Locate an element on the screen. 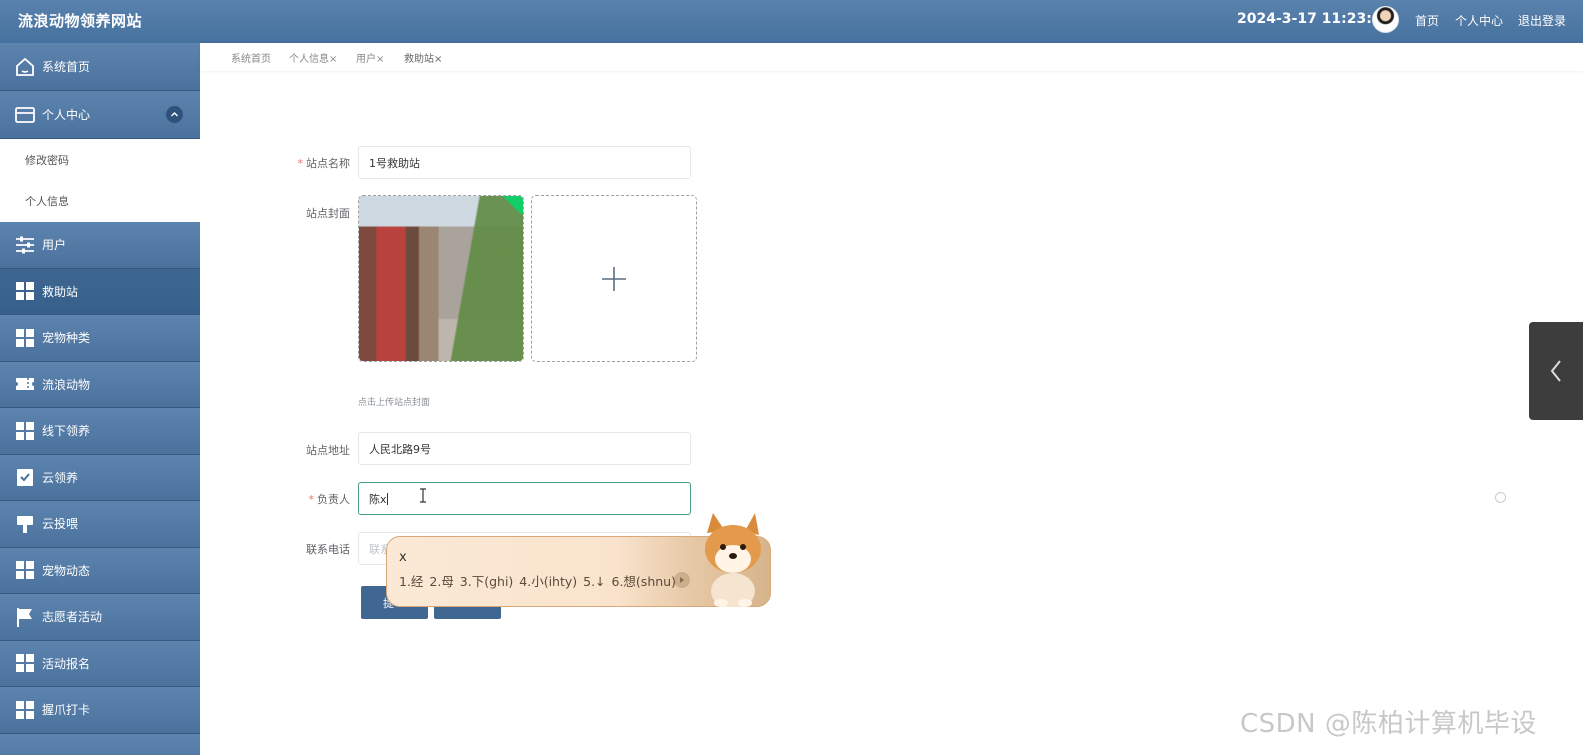 The image size is (1583, 755). sidebar-item-volunteer-activities: 志愿者活动 is located at coordinates (100, 617).